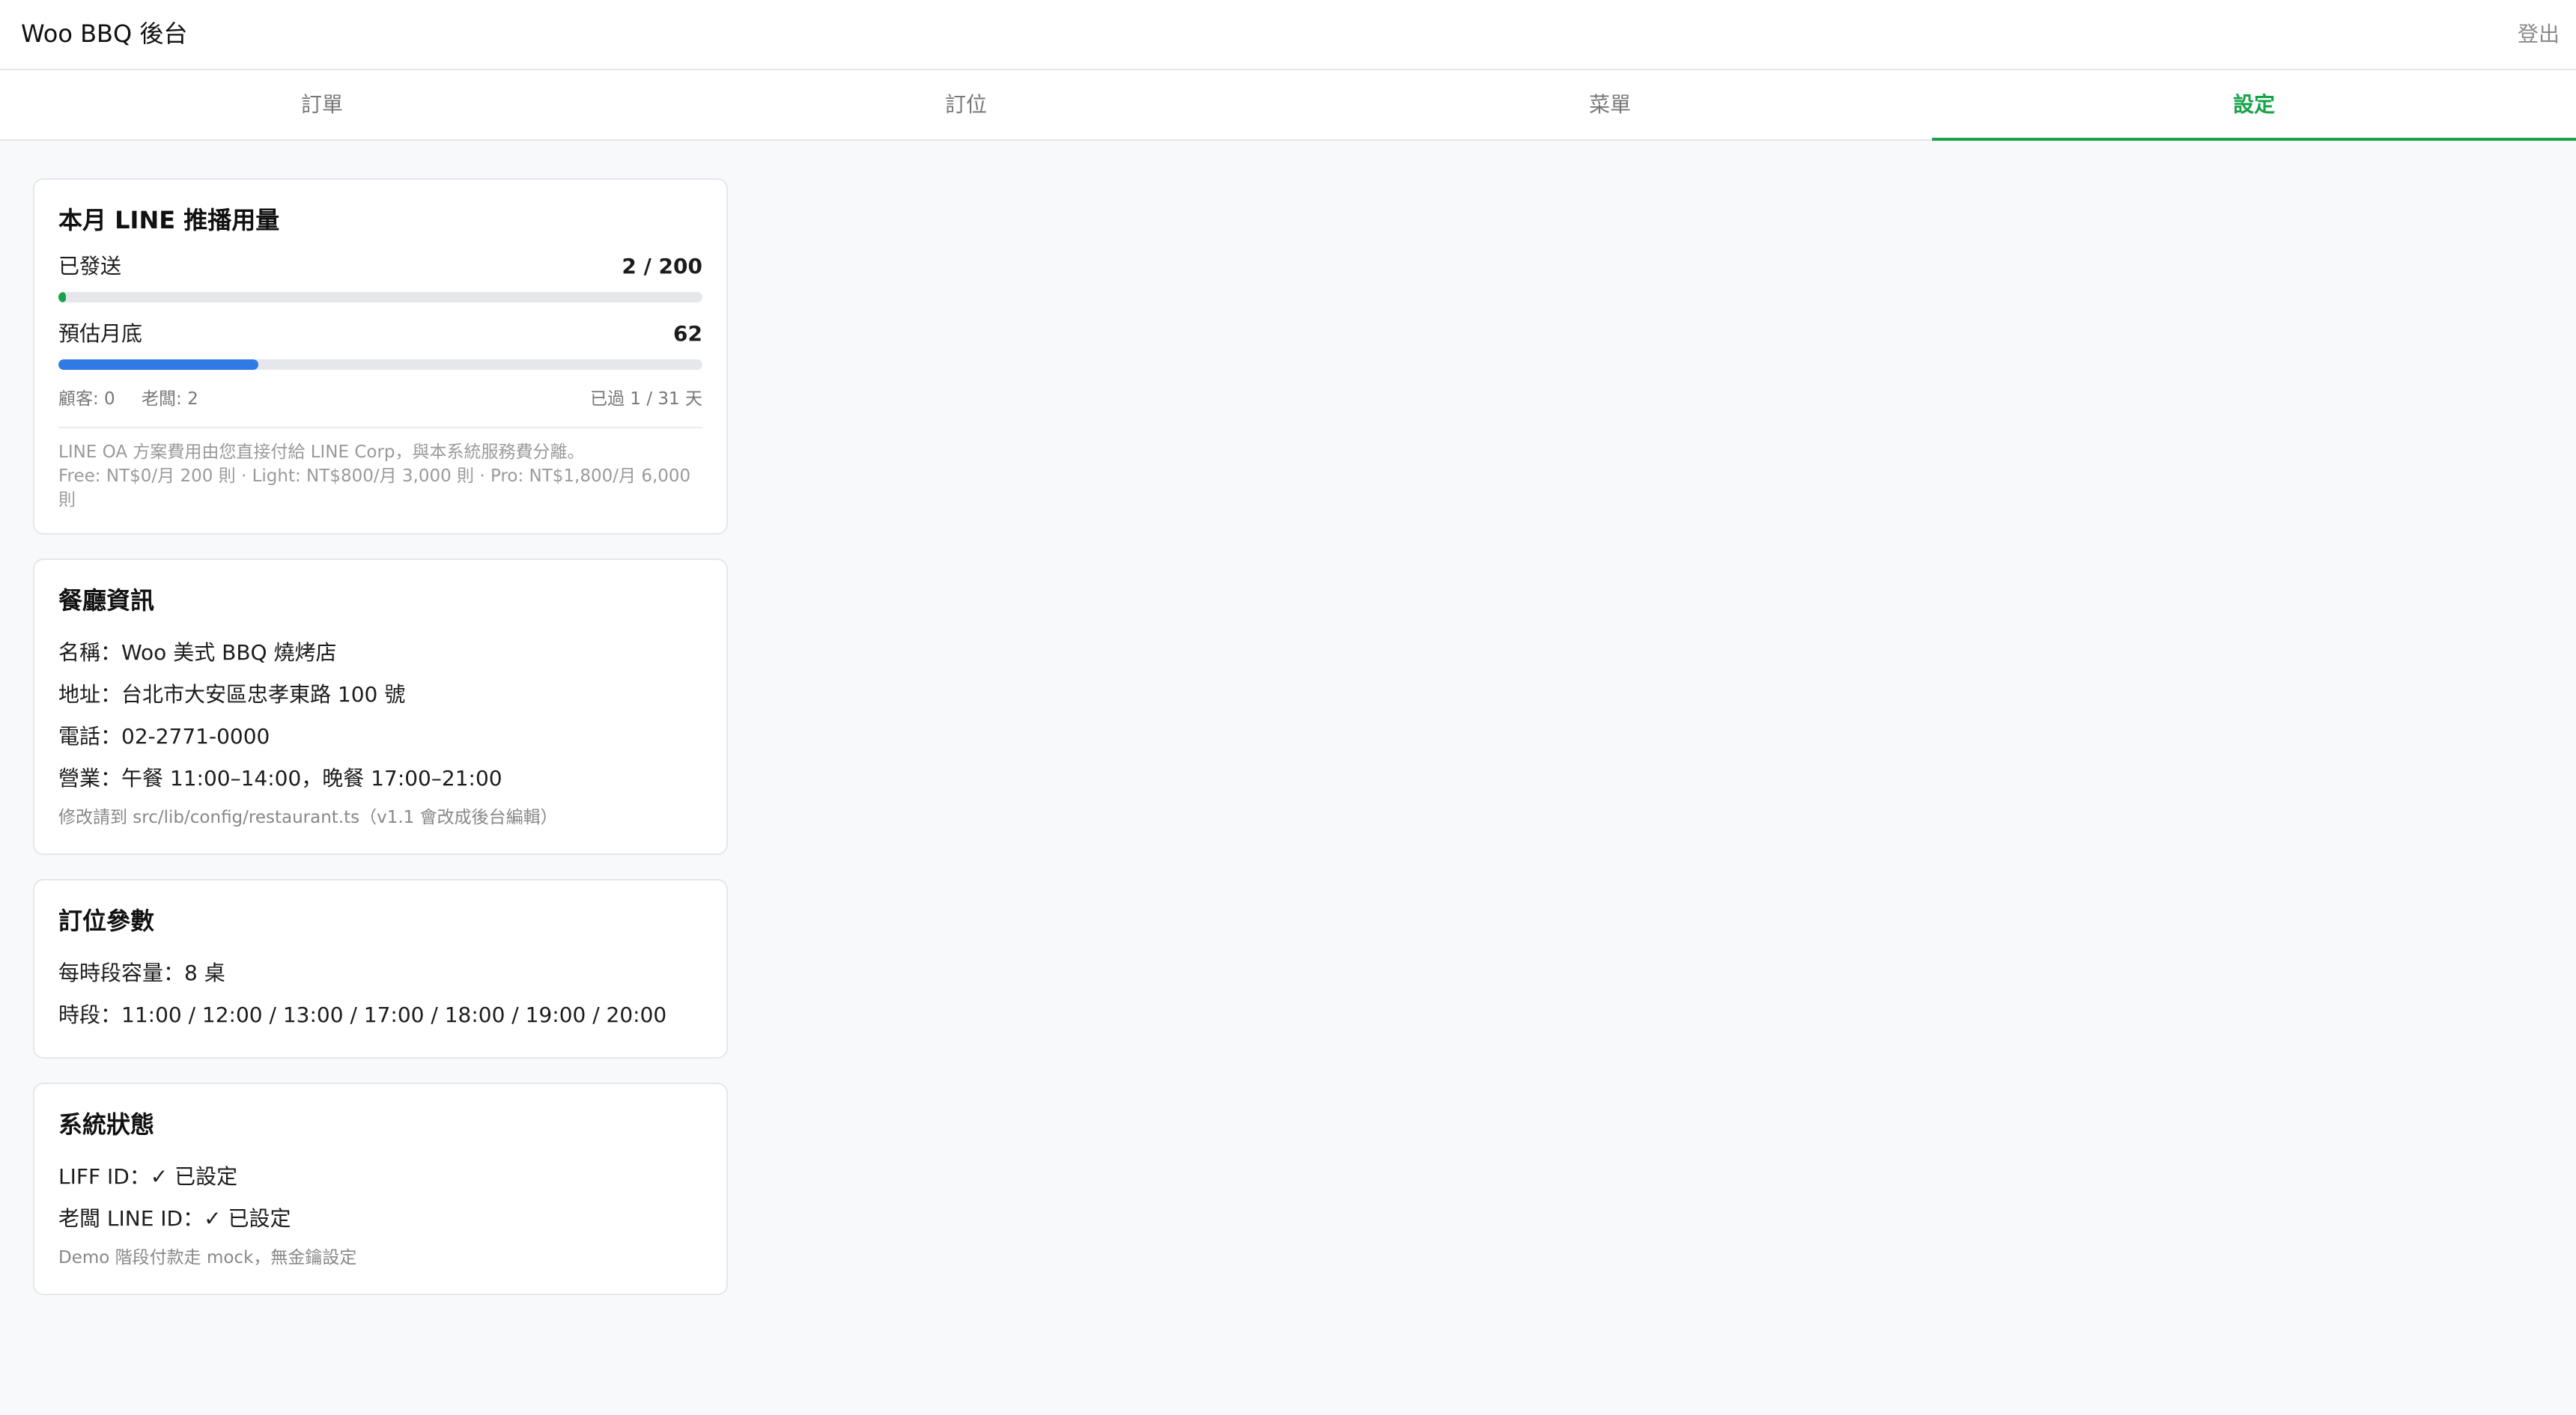 Image resolution: width=2576 pixels, height=1415 pixels. What do you see at coordinates (158, 364) in the screenshot?
I see `forecast-progress-fill` at bounding box center [158, 364].